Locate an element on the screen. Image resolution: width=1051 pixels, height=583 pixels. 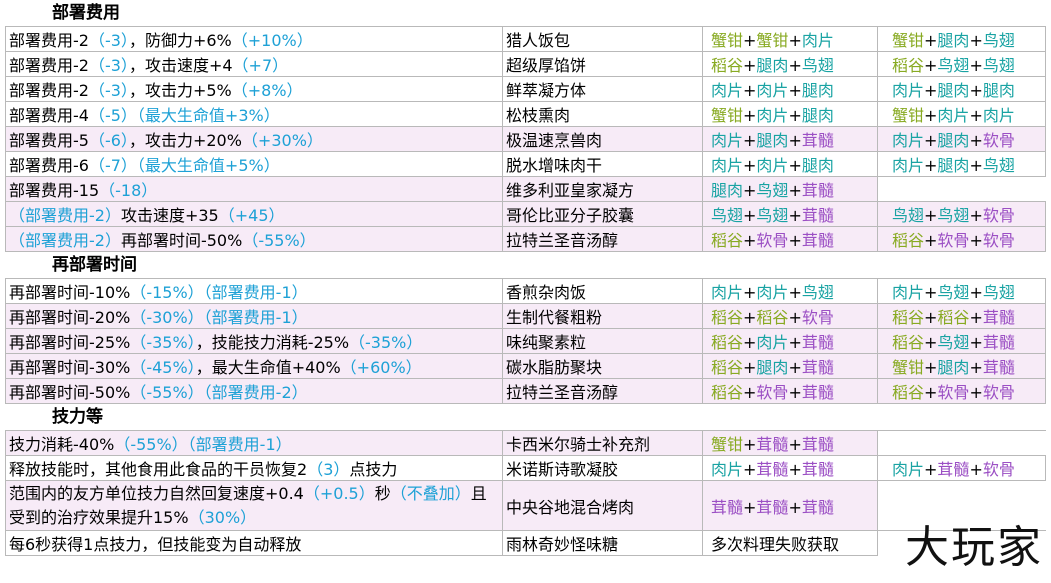
enhanced-value: （+10%） is located at coordinates (272, 40).